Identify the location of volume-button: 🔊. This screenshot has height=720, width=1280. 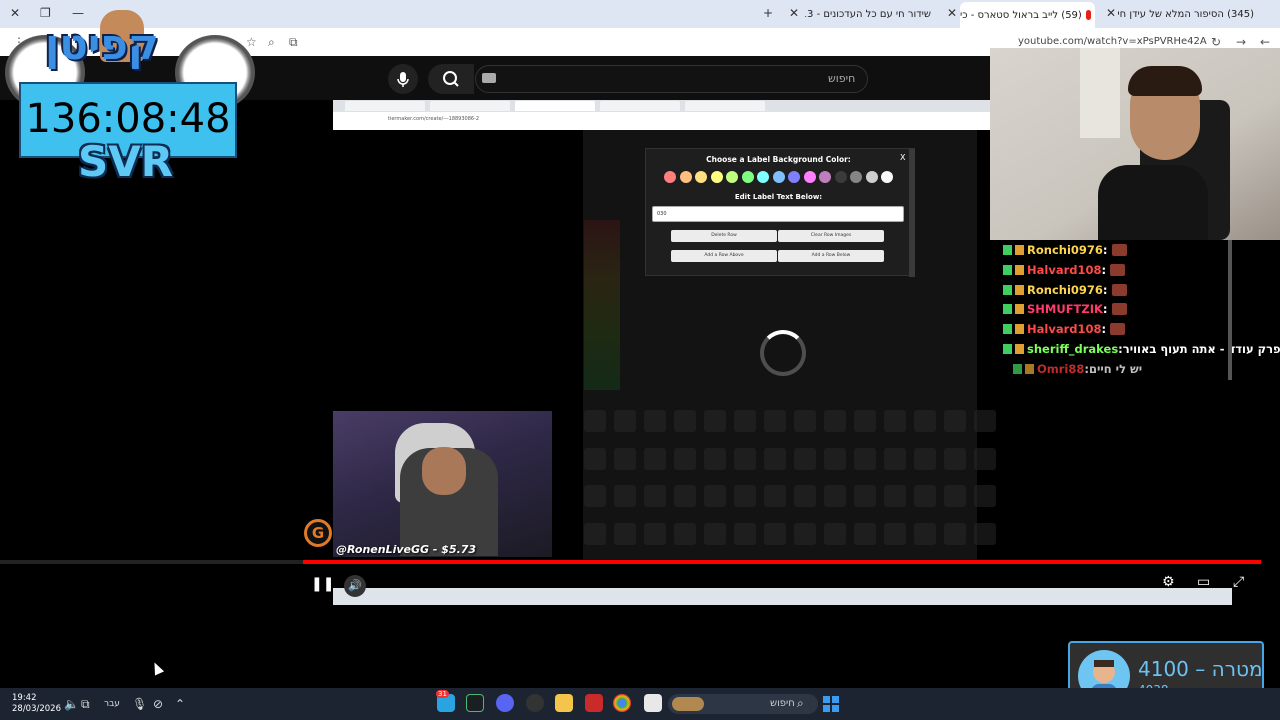
(355, 586).